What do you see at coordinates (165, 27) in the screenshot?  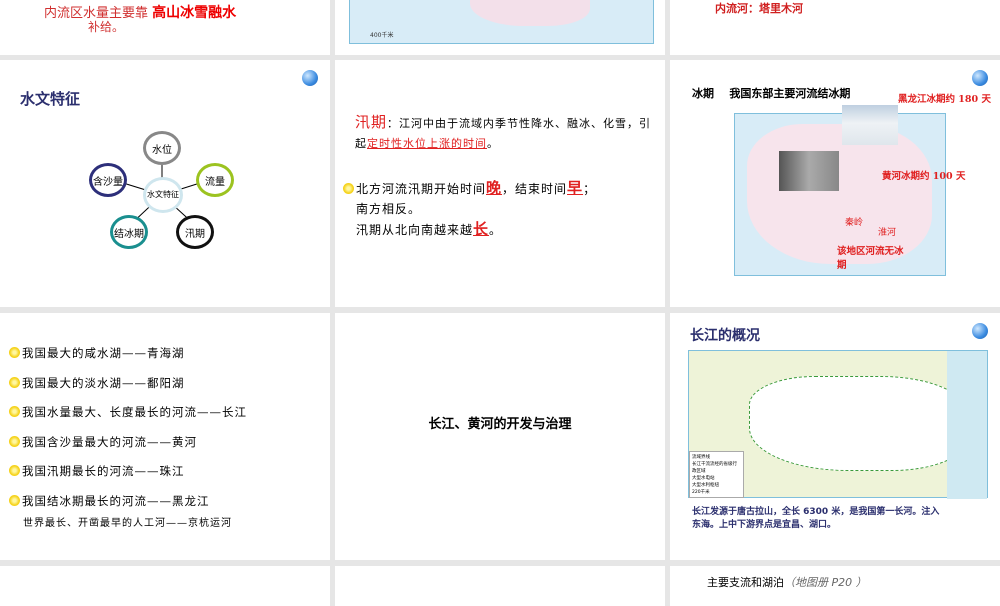 I see `slide-thumbnail-1: 内流区水量主要靠 高山冰雪融水 补给。` at bounding box center [165, 27].